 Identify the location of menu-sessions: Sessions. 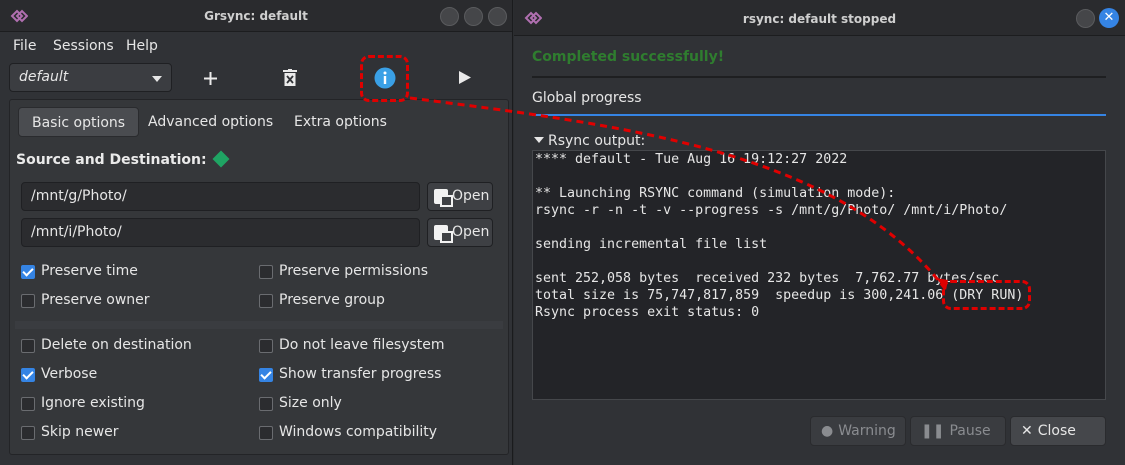
(83, 46).